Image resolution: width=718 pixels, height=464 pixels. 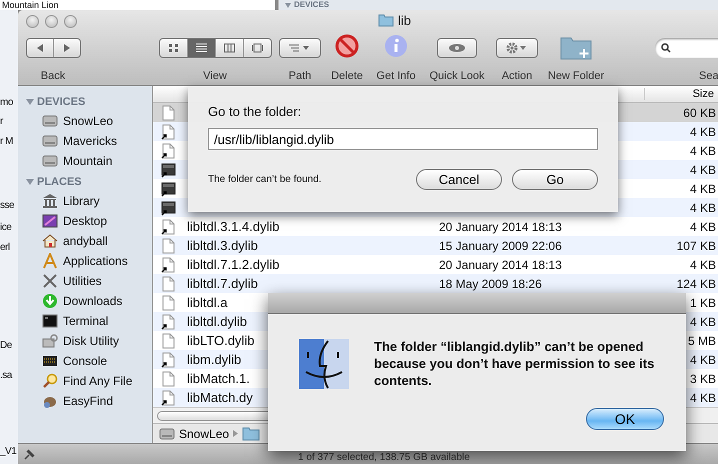 What do you see at coordinates (515, 364) in the screenshot?
I see `alert-message: The folder “liblangid.dylib” can’t be opened because you don’t have permission to see its contents.` at bounding box center [515, 364].